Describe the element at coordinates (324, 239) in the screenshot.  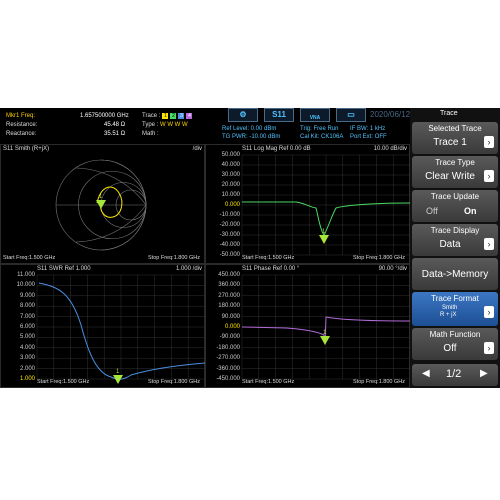
I see `logmag-marker` at that location.